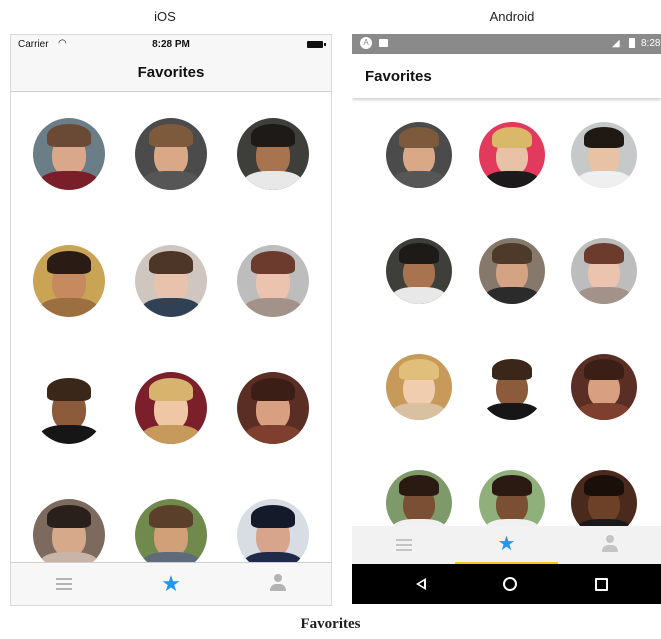 This screenshot has width=661, height=639. I want to click on android-status-bar: A ◢ 8:28, so click(506, 44).